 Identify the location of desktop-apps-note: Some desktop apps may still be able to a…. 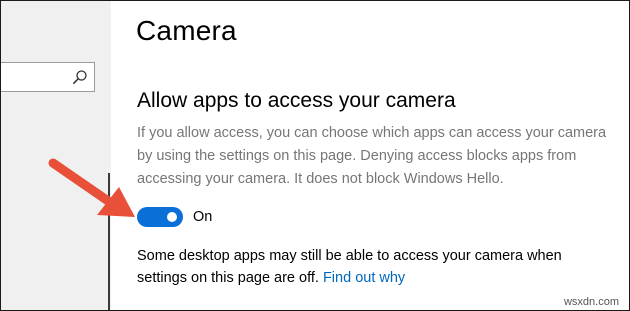
(372, 267).